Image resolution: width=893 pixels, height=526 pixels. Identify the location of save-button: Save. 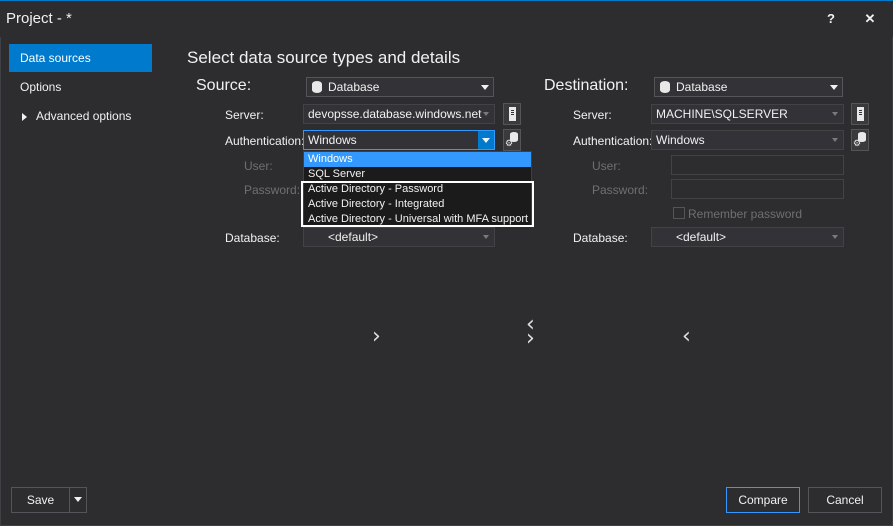
(40, 500).